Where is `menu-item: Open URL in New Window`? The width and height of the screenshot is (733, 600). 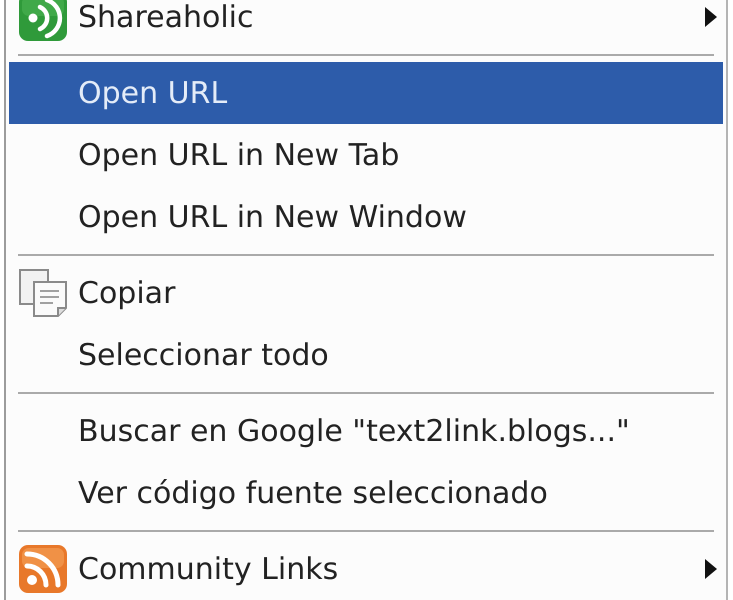 menu-item: Open URL in New Window is located at coordinates (366, 217).